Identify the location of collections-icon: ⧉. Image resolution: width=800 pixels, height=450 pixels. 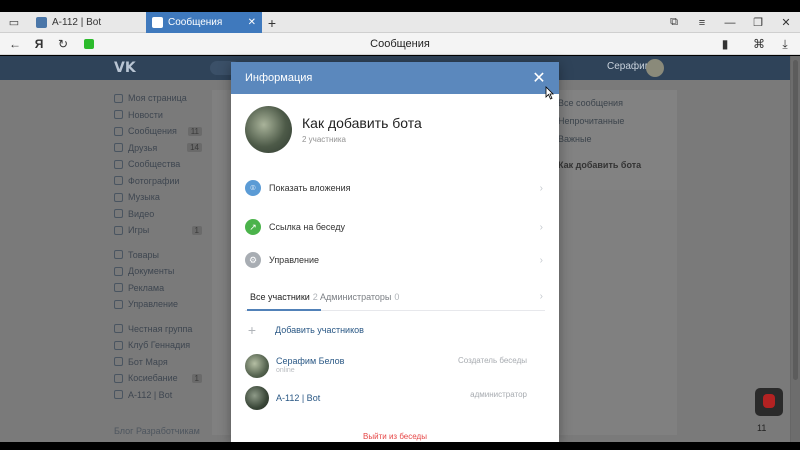
(674, 22).